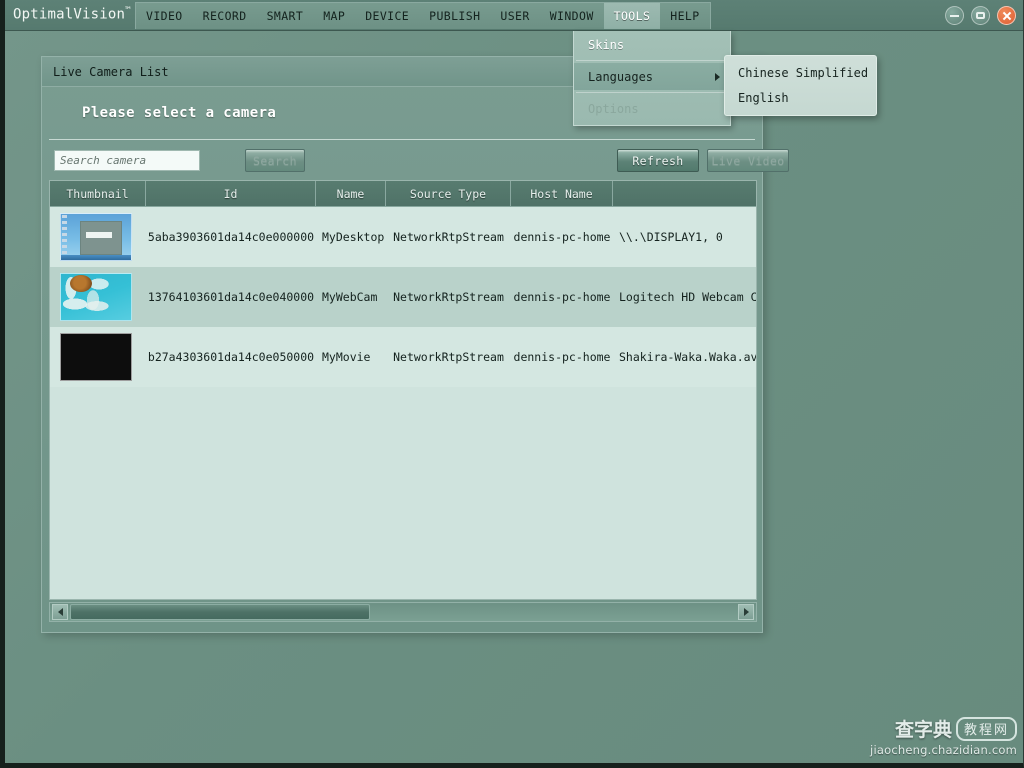 Image resolution: width=1024 pixels, height=768 pixels. Describe the element at coordinates (684, 193) in the screenshot. I see `column-header-extra` at that location.